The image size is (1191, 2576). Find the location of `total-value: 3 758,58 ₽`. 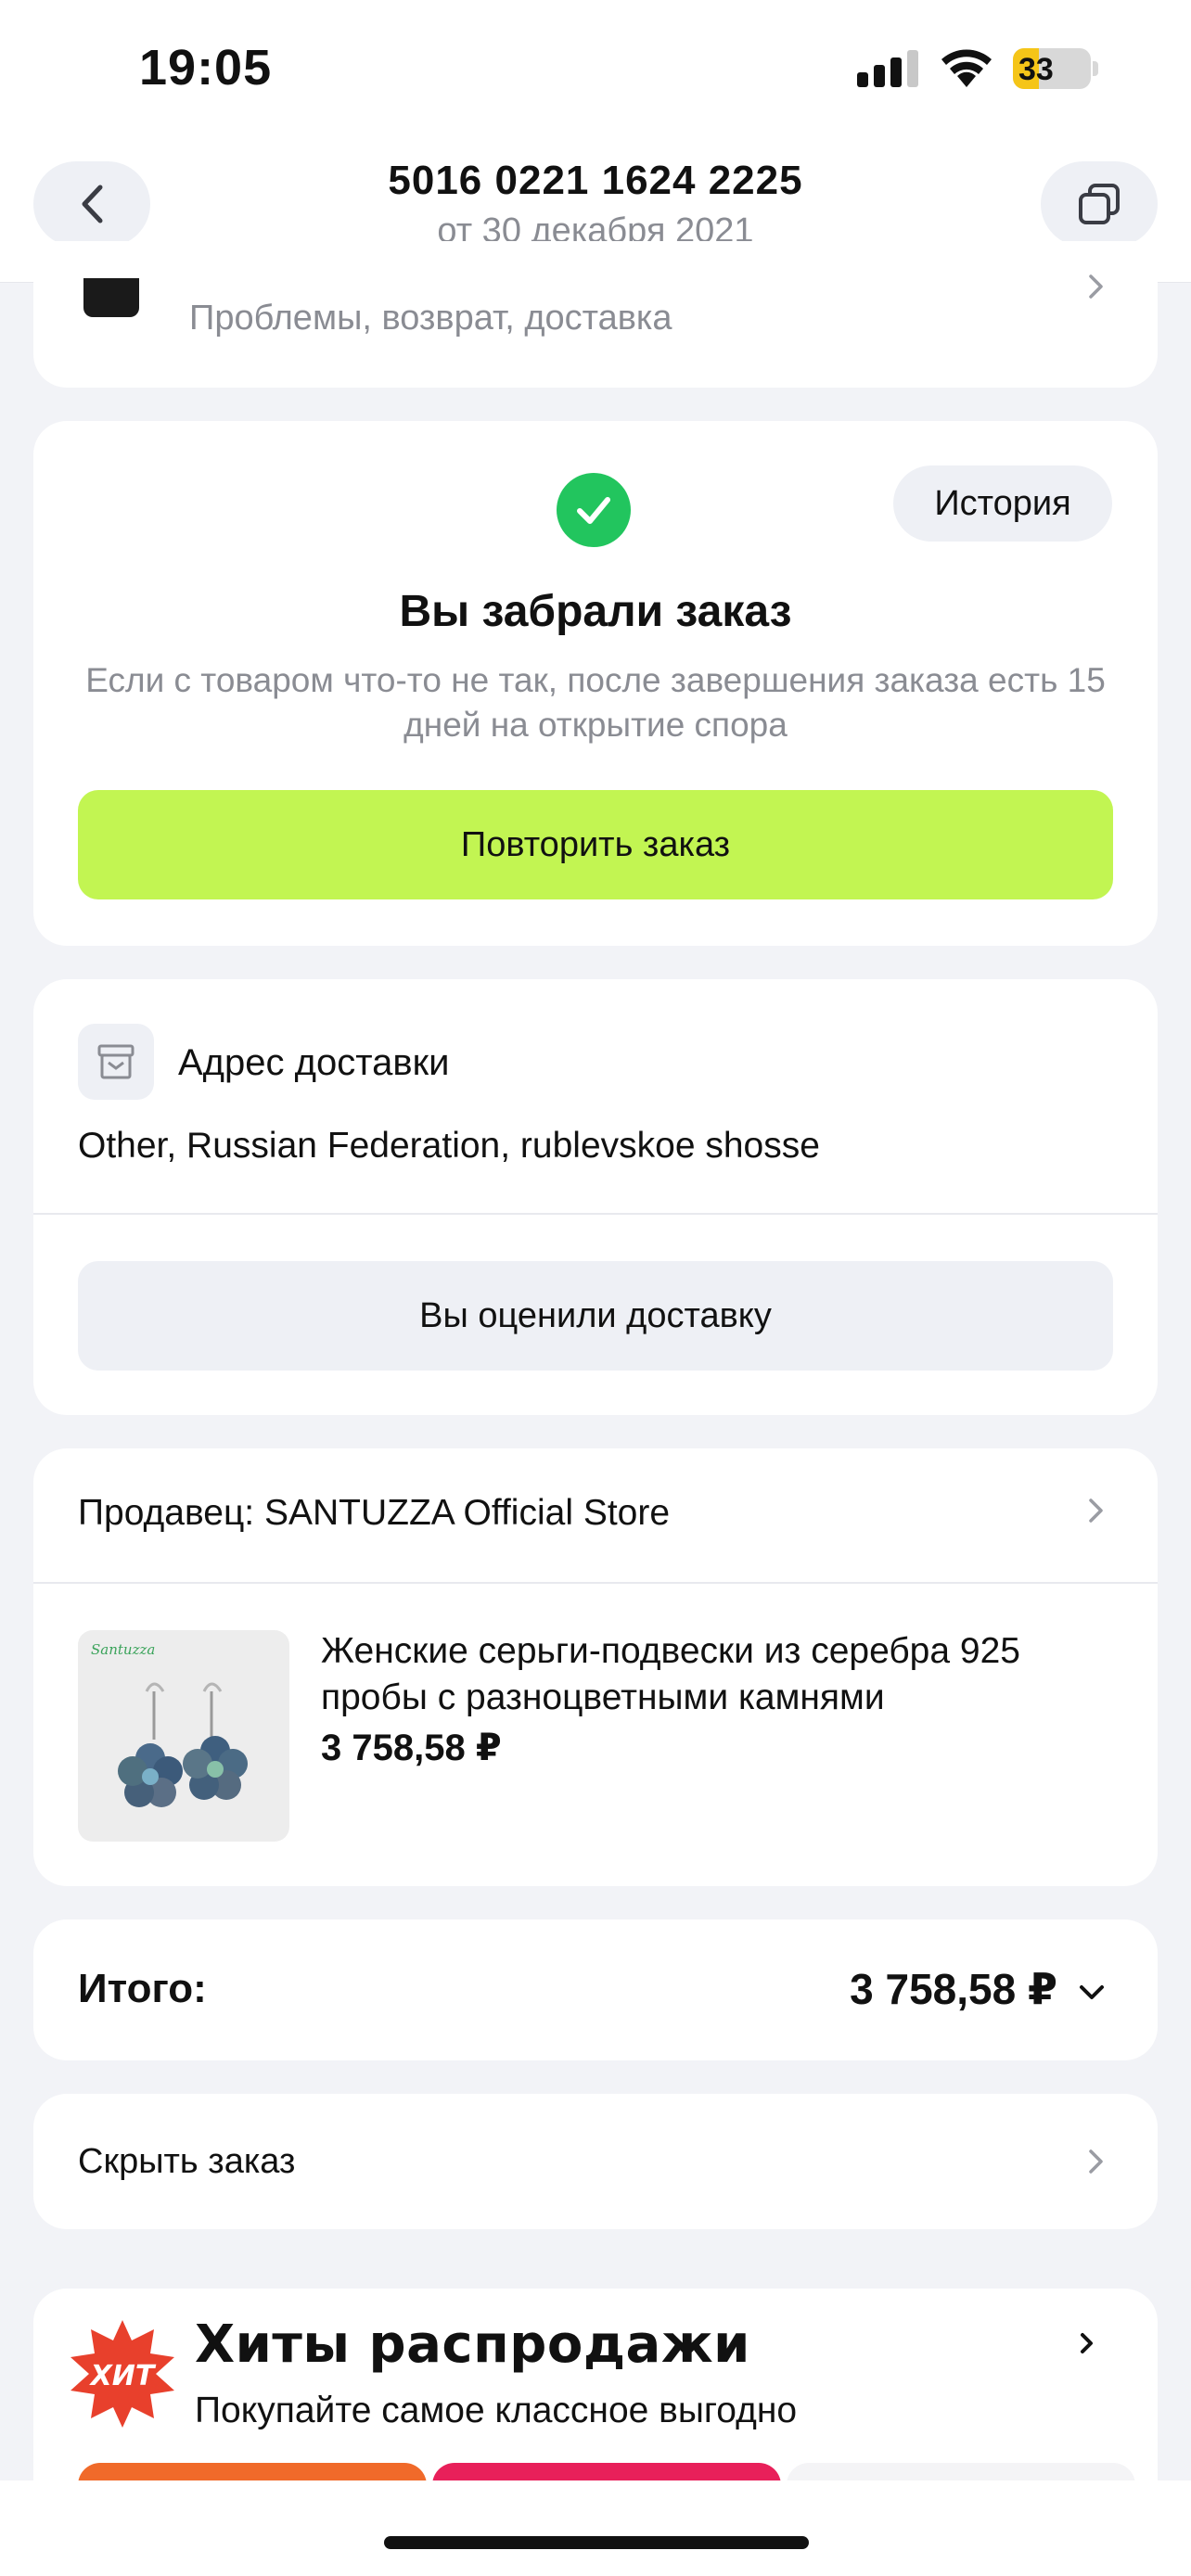

total-value: 3 758,58 ₽ is located at coordinates (953, 1989).